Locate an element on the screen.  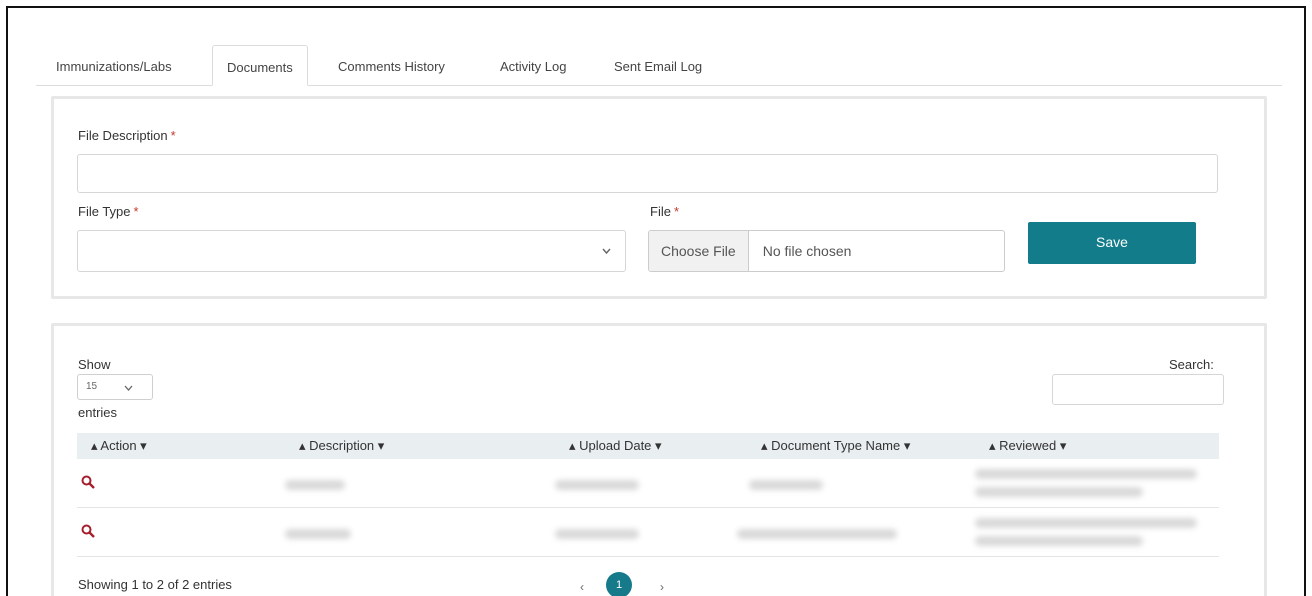
search-label: Search: is located at coordinates (1191, 364).